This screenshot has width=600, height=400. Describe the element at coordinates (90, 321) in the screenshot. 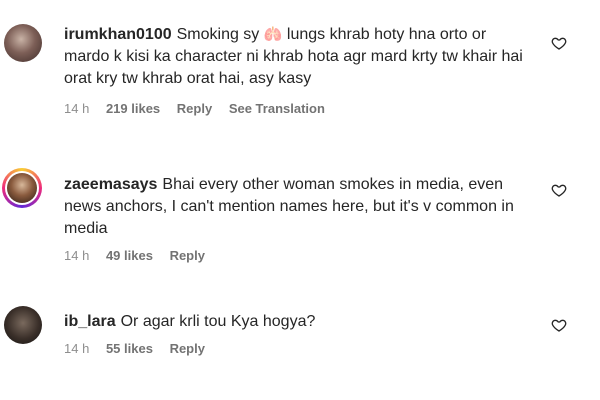

I see `comment-username: ib_lara` at that location.